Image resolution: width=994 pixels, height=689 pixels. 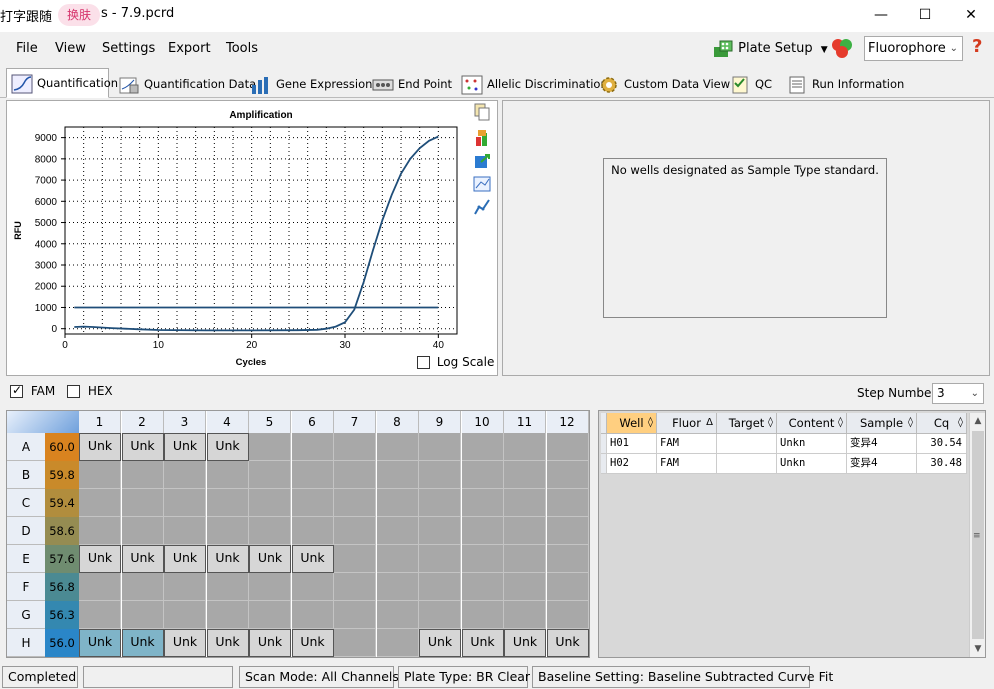 I want to click on minimize-button: —, so click(x=881, y=15).